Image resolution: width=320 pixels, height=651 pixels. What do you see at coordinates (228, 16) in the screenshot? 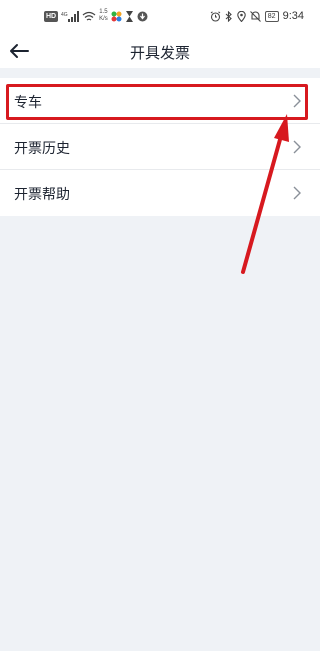
I see `bluetooth-icon` at bounding box center [228, 16].